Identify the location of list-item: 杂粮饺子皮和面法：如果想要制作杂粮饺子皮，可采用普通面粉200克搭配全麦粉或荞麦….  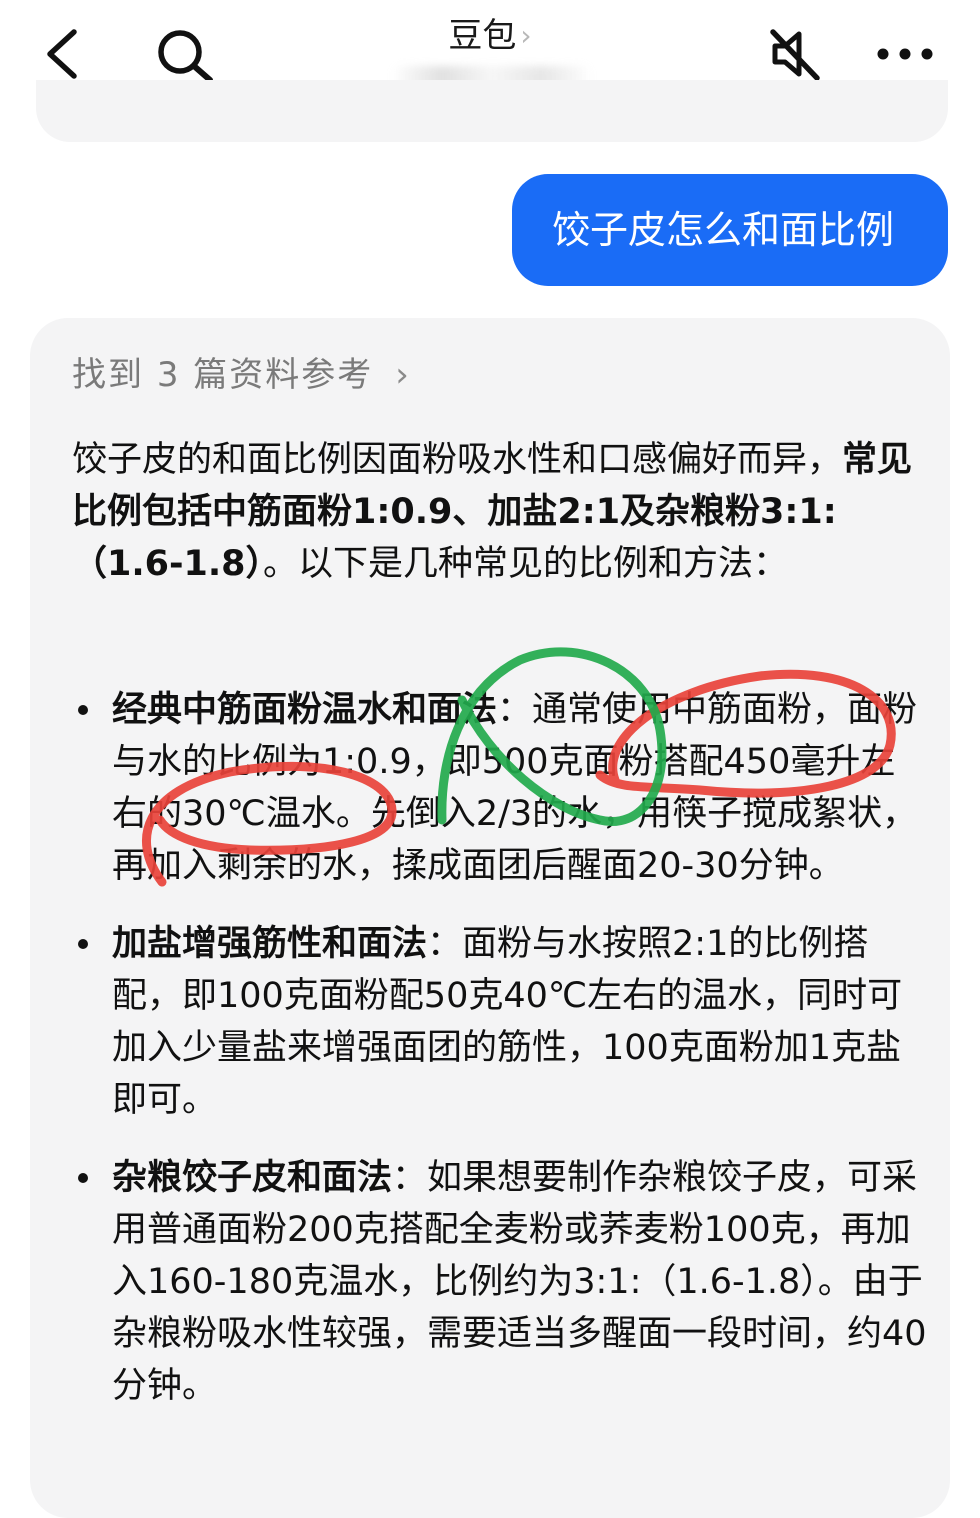
(500, 1282).